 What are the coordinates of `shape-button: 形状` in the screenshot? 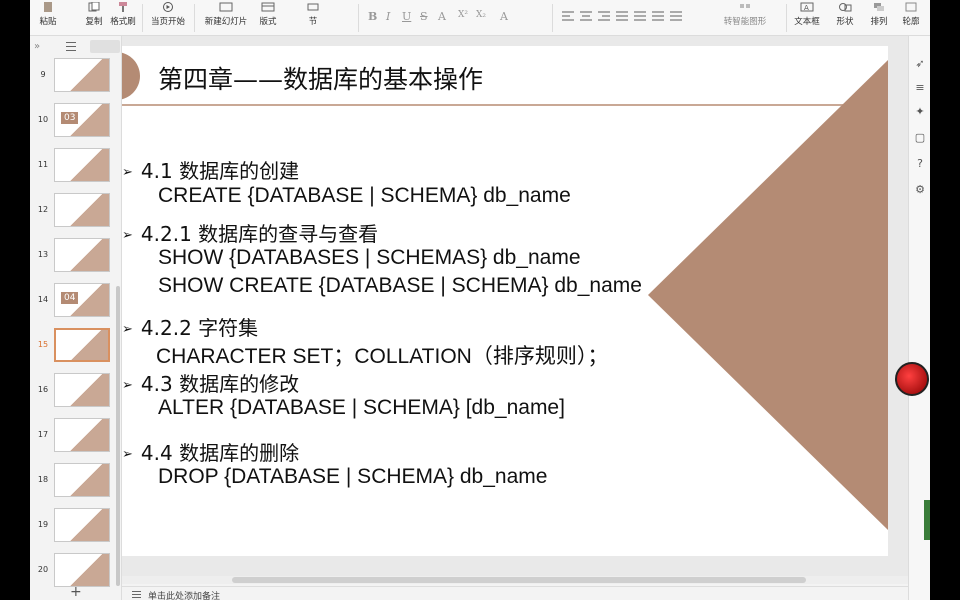 It's located at (845, 18).